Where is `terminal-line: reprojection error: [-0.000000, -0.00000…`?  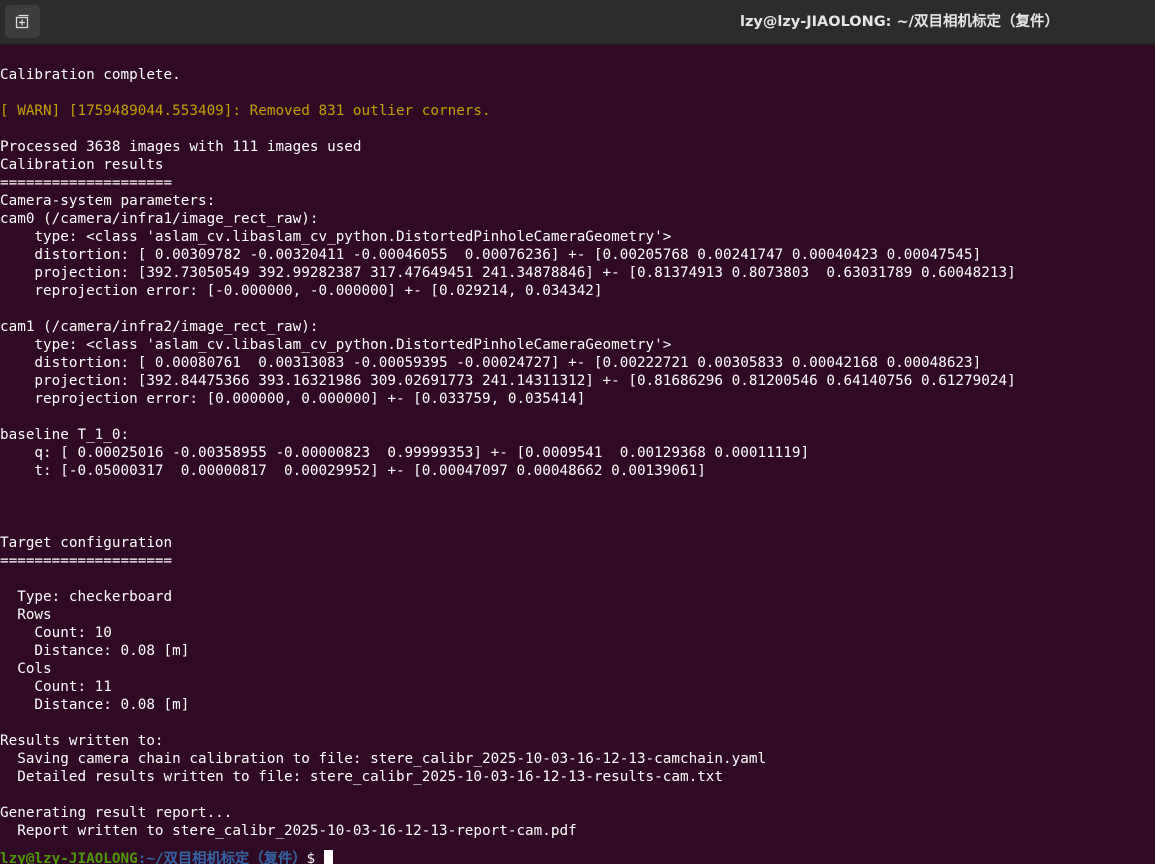
terminal-line: reprojection error: [-0.000000, -0.00000… is located at coordinates (301, 291).